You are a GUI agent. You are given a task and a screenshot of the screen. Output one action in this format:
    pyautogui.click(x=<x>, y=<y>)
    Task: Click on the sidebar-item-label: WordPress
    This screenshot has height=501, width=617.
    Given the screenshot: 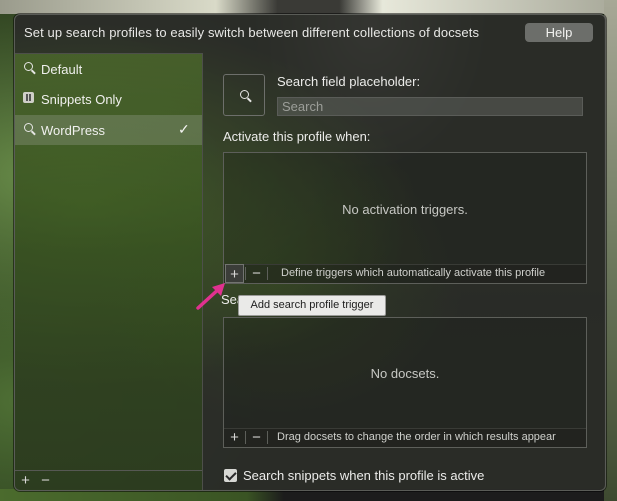 What is the action you would take?
    pyautogui.click(x=73, y=130)
    